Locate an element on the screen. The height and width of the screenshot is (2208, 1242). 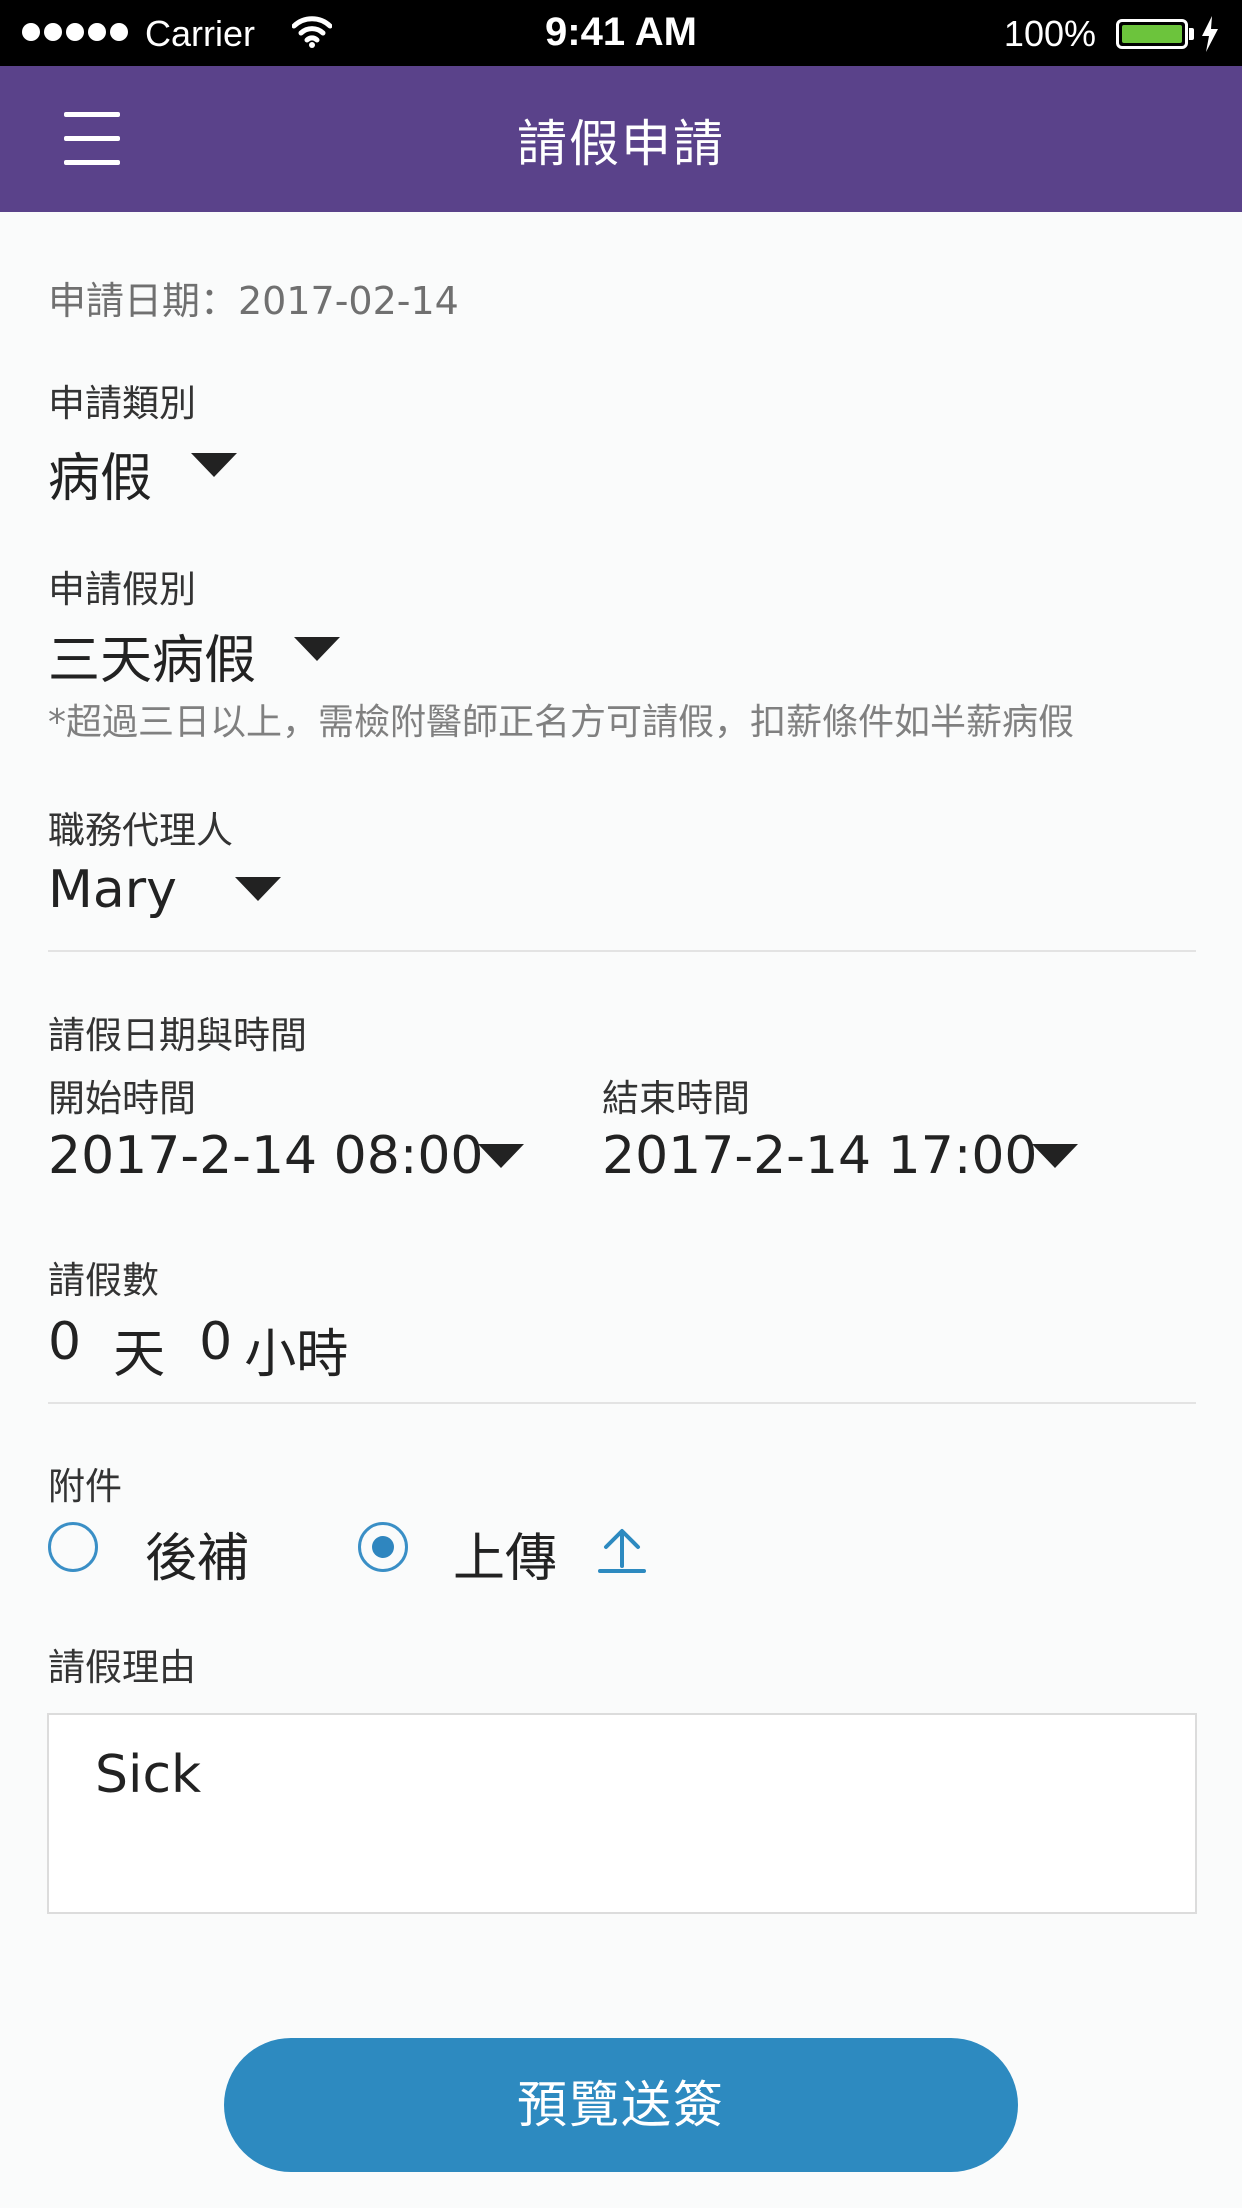
deputy-dropdown-icon is located at coordinates (258, 889).